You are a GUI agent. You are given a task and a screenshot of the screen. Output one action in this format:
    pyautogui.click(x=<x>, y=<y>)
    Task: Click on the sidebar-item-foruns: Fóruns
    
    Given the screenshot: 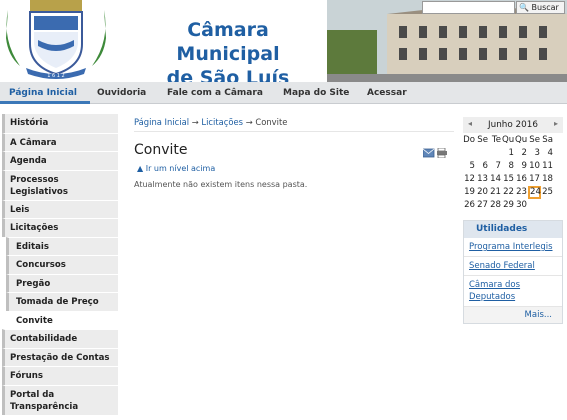 What is the action you would take?
    pyautogui.click(x=60, y=375)
    